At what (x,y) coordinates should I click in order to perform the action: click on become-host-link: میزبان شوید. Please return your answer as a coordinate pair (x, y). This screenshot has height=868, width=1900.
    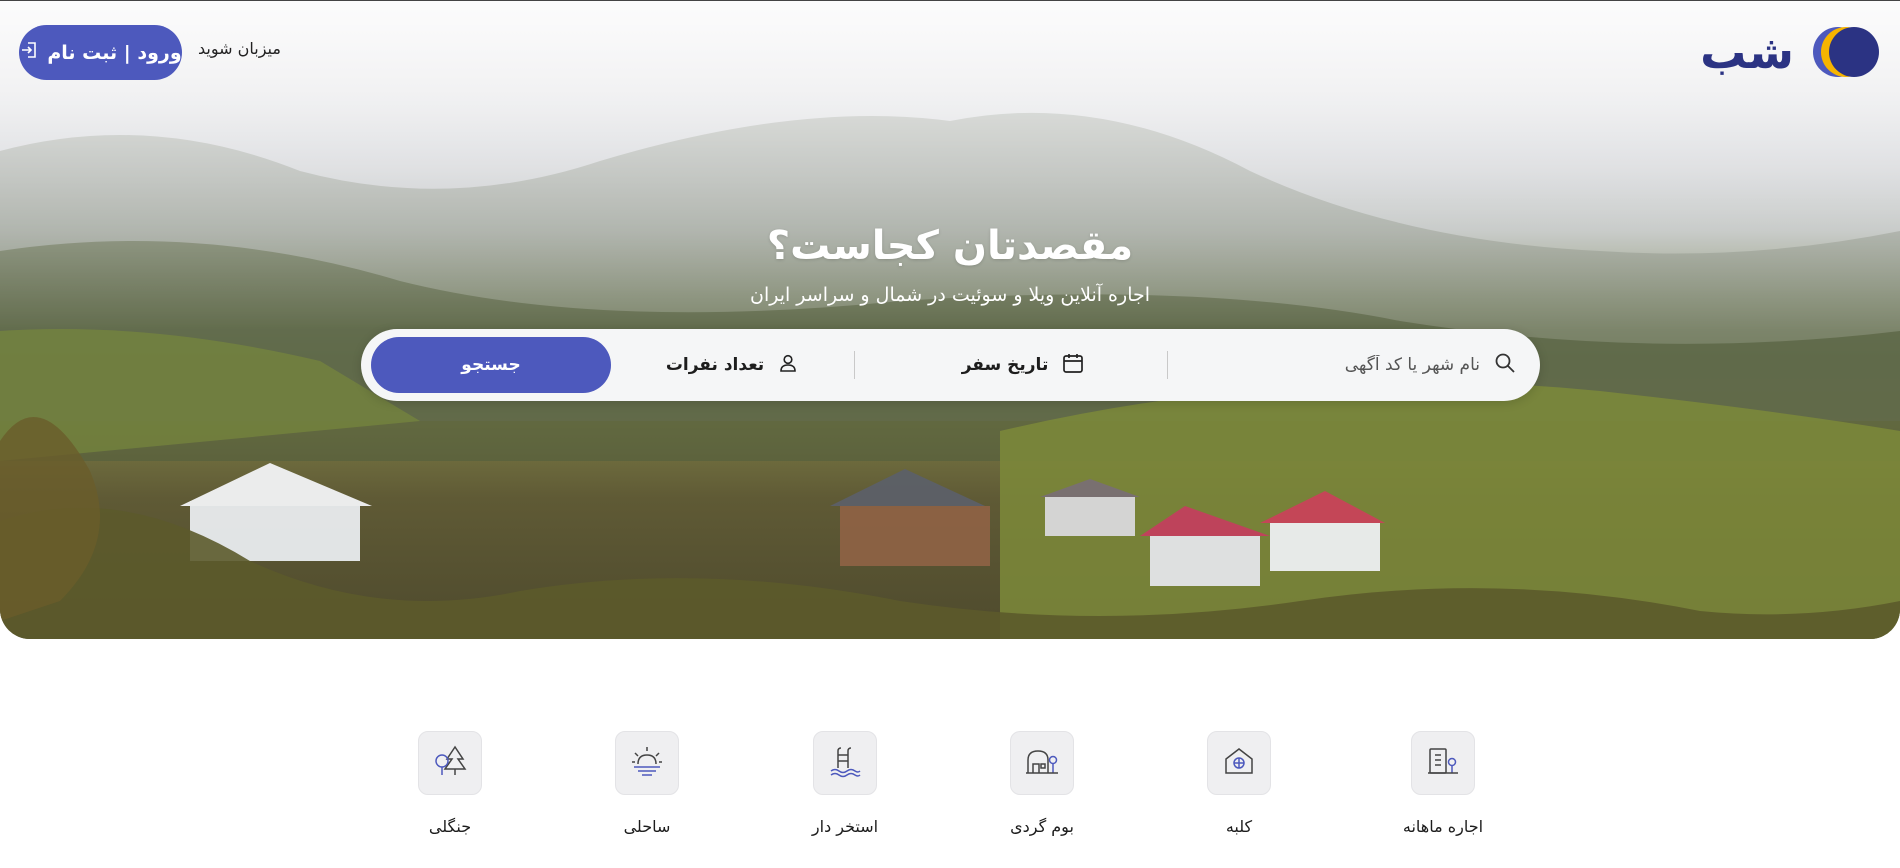
    Looking at the image, I should click on (239, 48).